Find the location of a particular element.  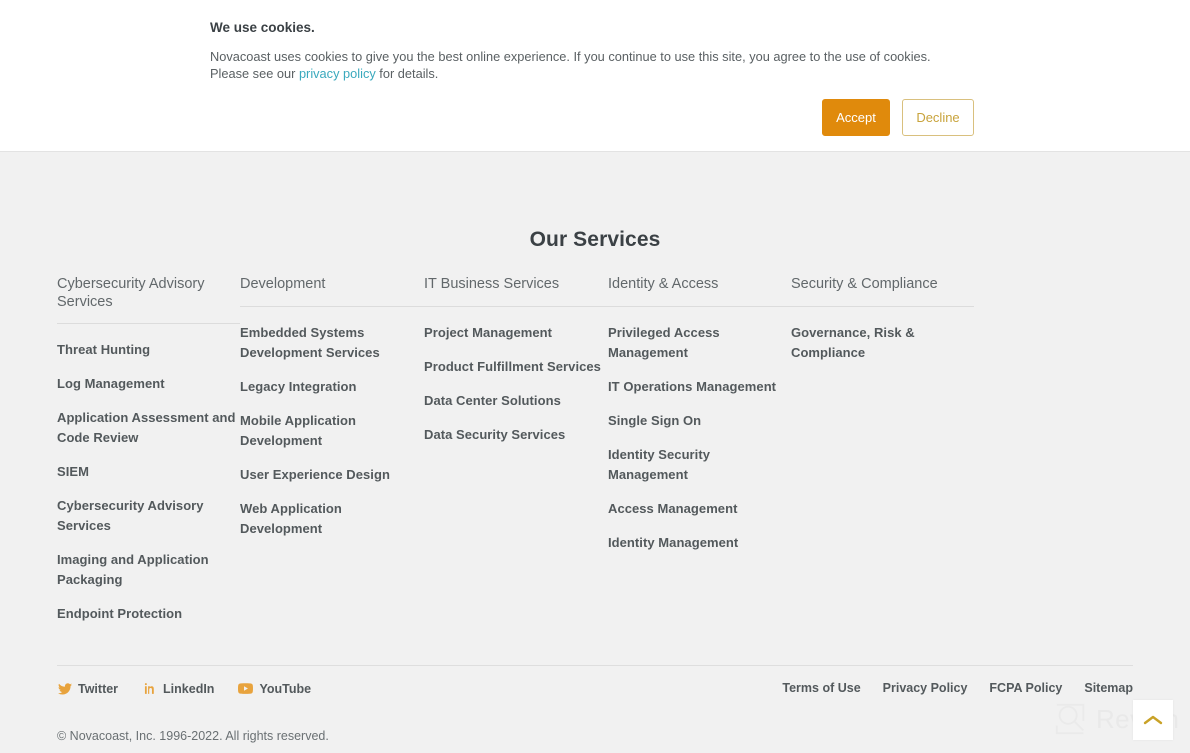

social-link-twitter: Twitter is located at coordinates (87, 688).